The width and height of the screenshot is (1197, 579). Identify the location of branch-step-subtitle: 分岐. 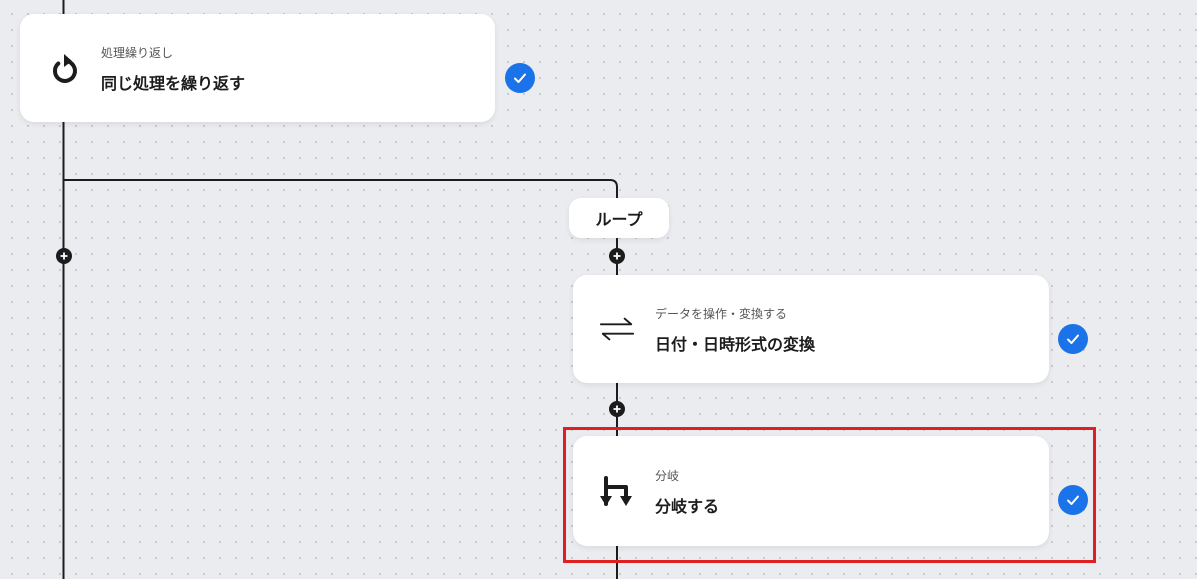
(667, 476).